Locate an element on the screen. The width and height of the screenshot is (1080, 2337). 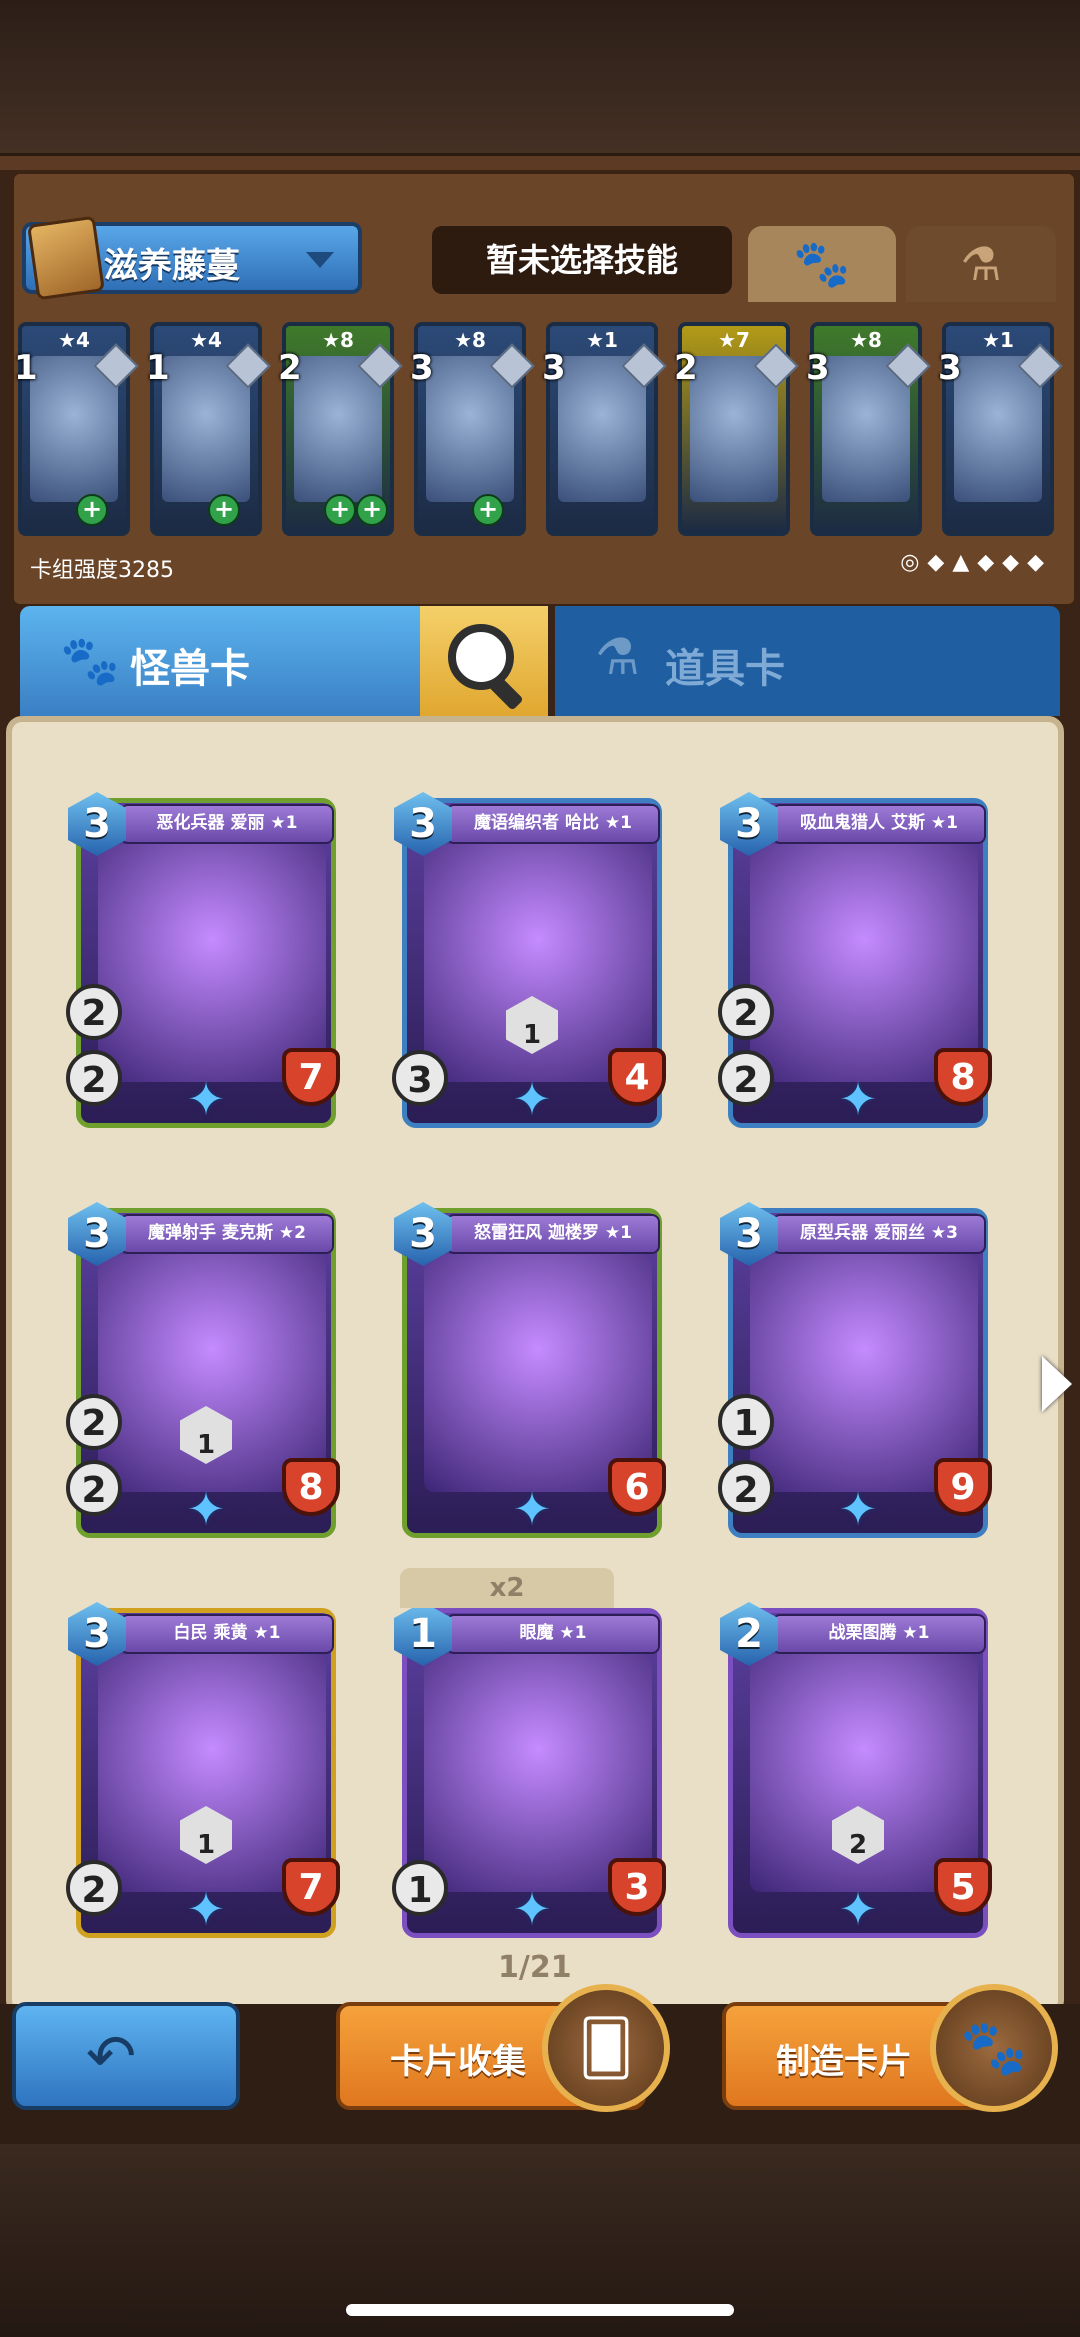
back-arrow-icon: ↶ is located at coordinates (111, 2057).